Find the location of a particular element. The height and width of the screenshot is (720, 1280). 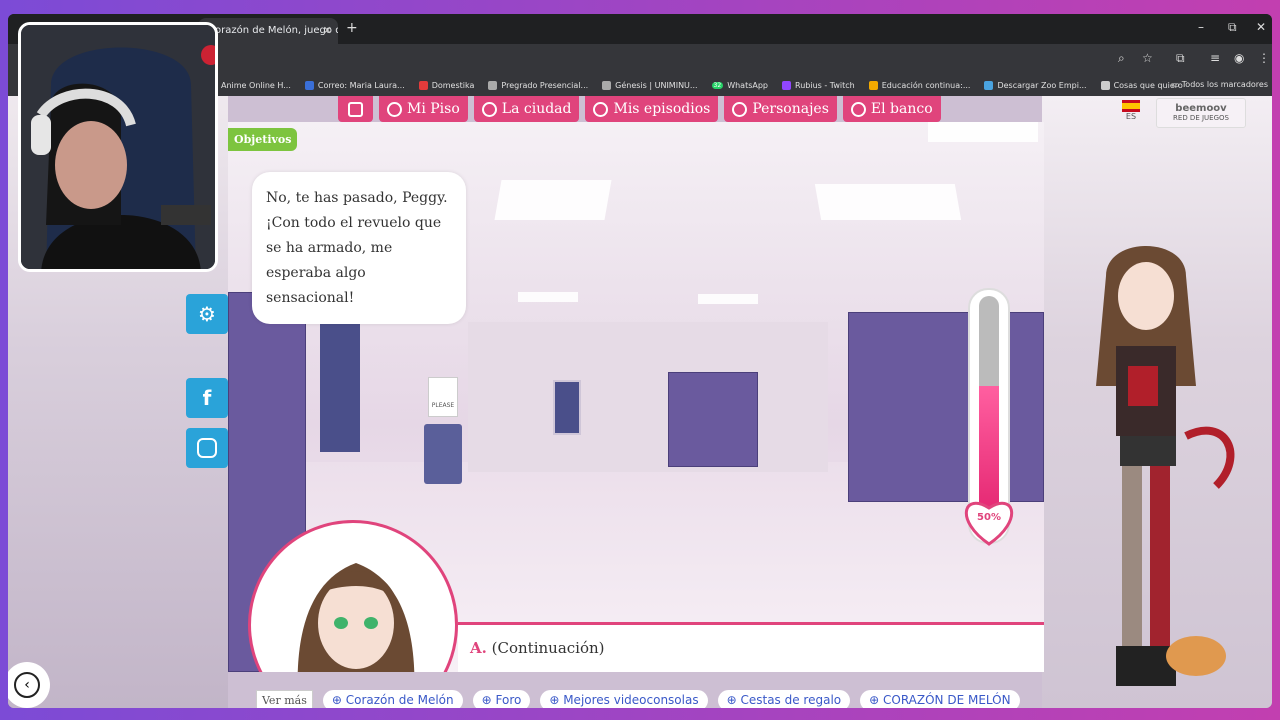

tab-close-icon: ✕ is located at coordinates (327, 30).